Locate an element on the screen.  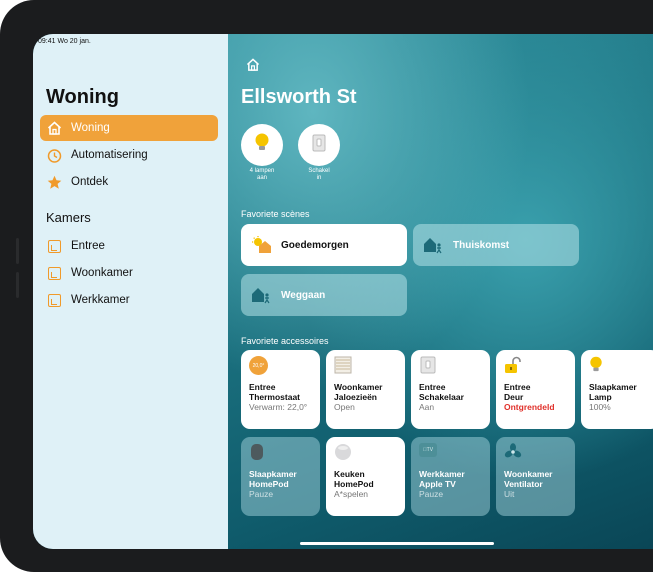
accessory-name: Lamp is located at coordinates (600, 397).